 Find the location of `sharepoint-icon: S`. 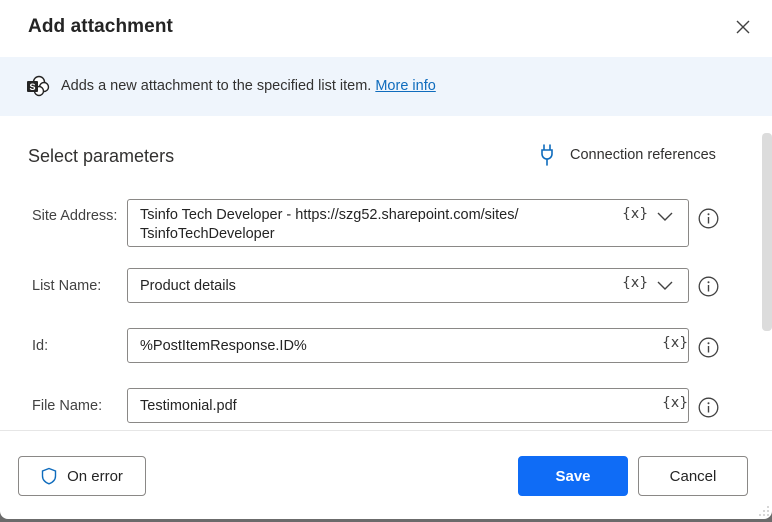

sharepoint-icon: S is located at coordinates (38, 86).